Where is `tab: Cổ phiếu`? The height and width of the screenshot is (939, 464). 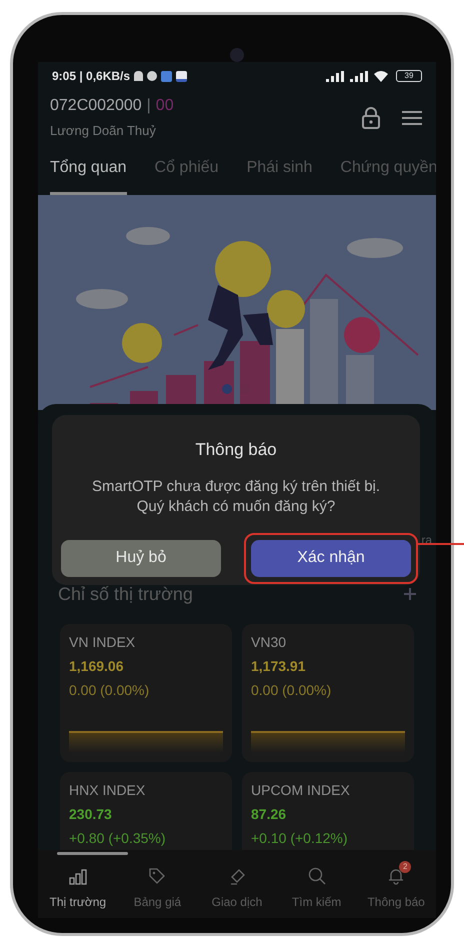 tab: Cổ phiếu is located at coordinates (186, 175).